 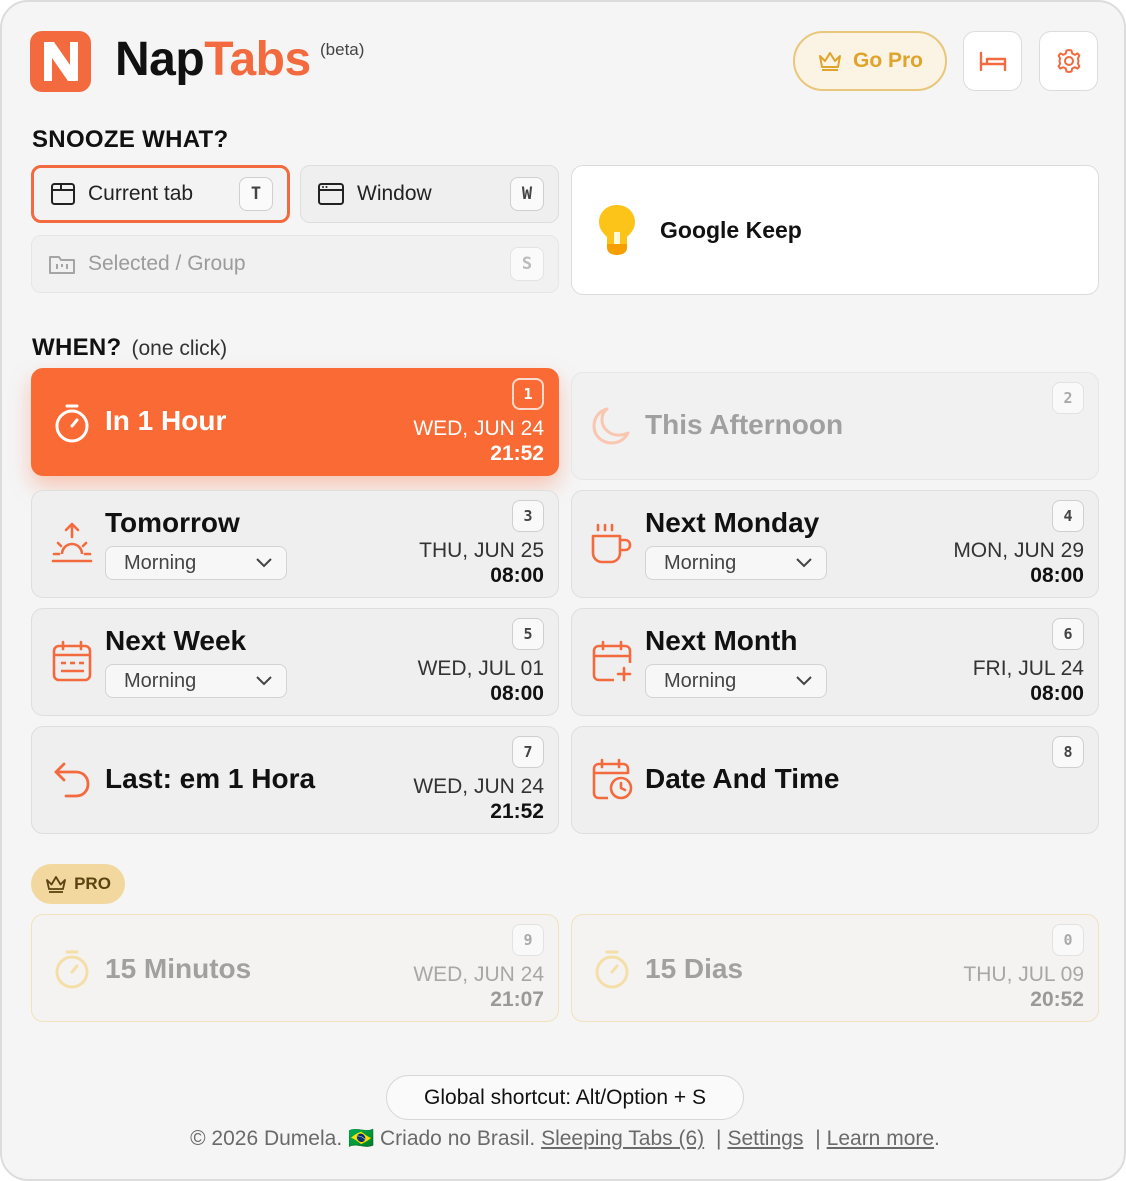 What do you see at coordinates (517, 999) in the screenshot?
I see `option-time: 21:07` at bounding box center [517, 999].